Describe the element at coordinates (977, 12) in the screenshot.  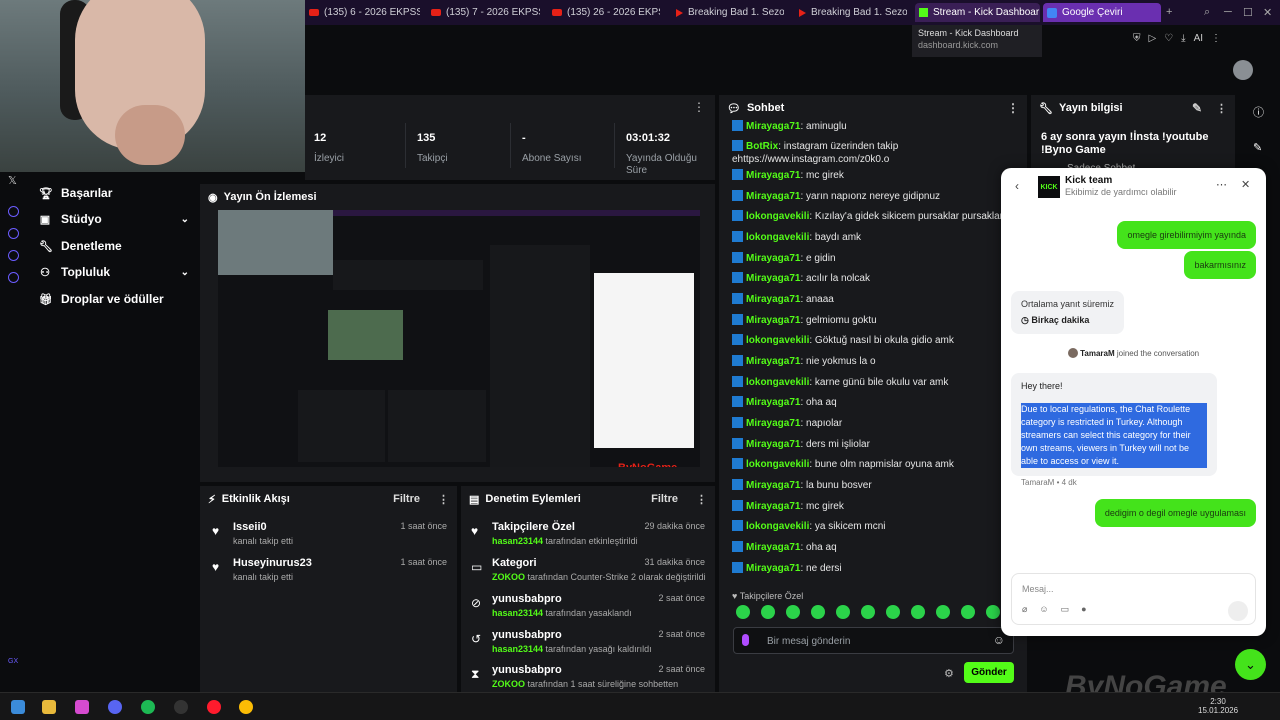
I see `browser-tab-active: Stream - Kick Dashboar✕` at that location.